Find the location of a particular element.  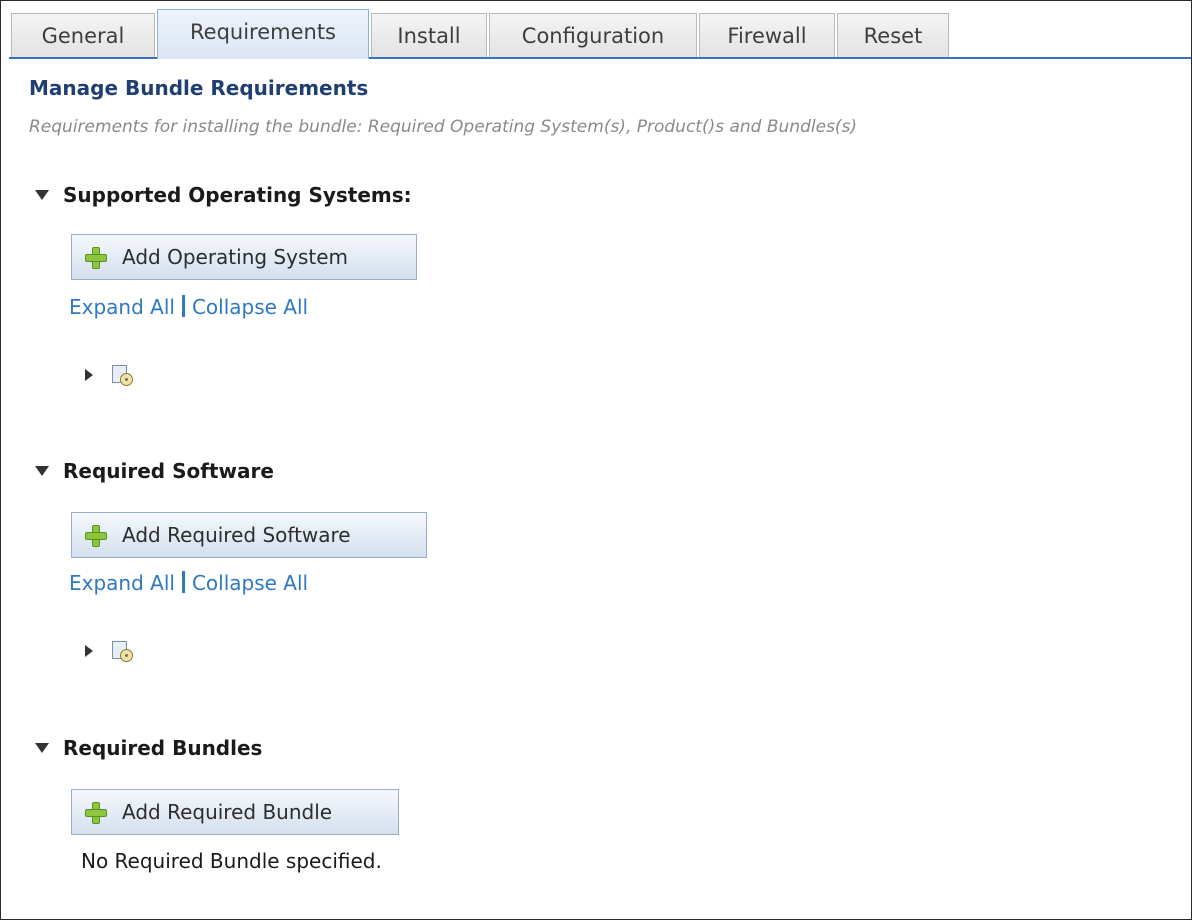

expand-collapse-links-software: Expand All Collapse All is located at coordinates (188, 583).